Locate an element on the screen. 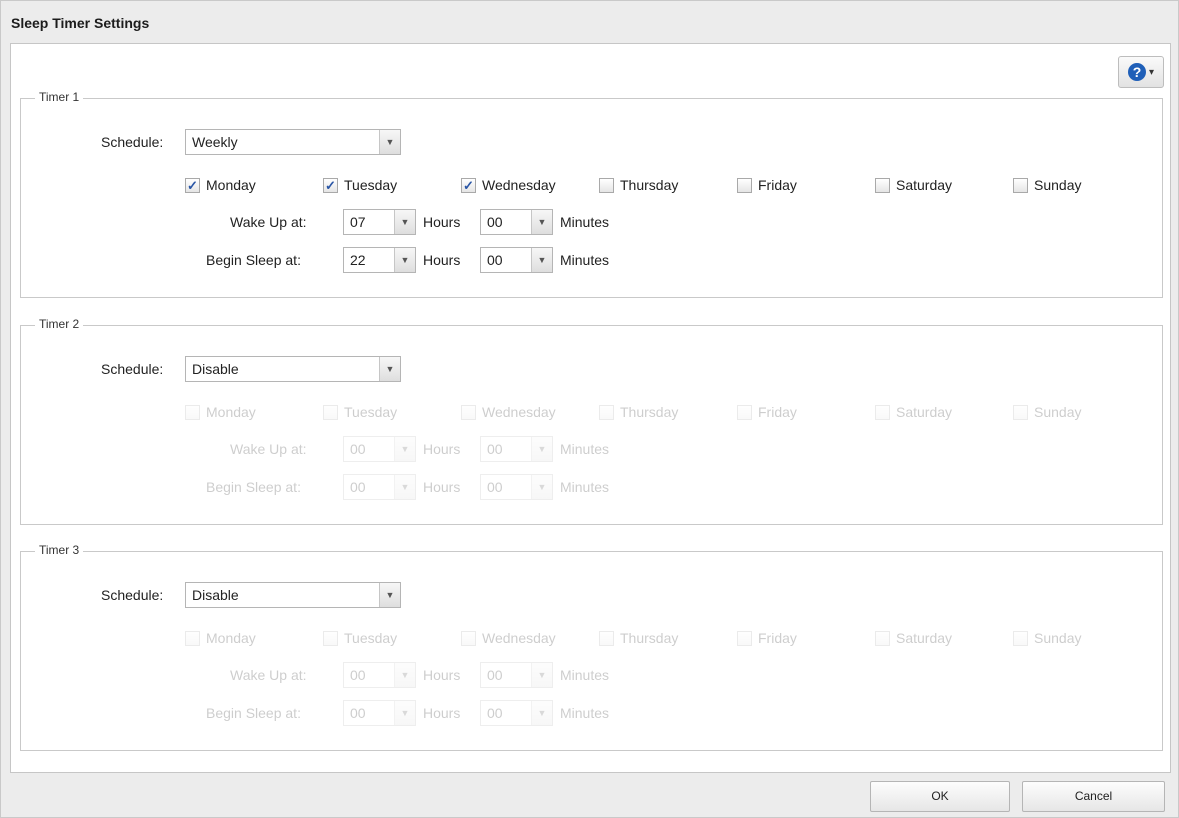 This screenshot has height=818, width=1179. day-label: Friday is located at coordinates (777, 185).